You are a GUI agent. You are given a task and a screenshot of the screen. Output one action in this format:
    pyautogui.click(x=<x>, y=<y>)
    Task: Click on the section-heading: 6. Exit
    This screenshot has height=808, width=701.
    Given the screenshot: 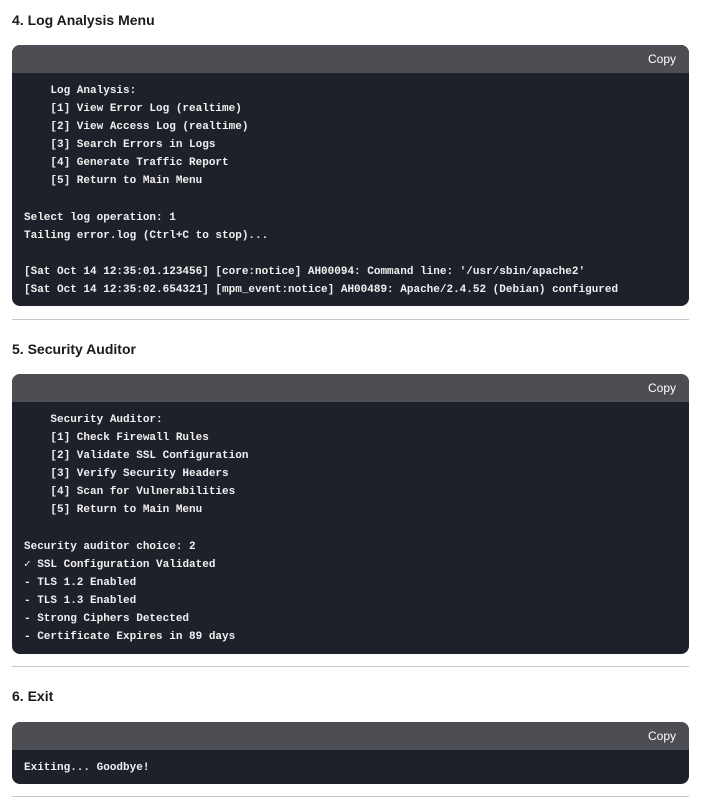 What is the action you would take?
    pyautogui.click(x=33, y=696)
    